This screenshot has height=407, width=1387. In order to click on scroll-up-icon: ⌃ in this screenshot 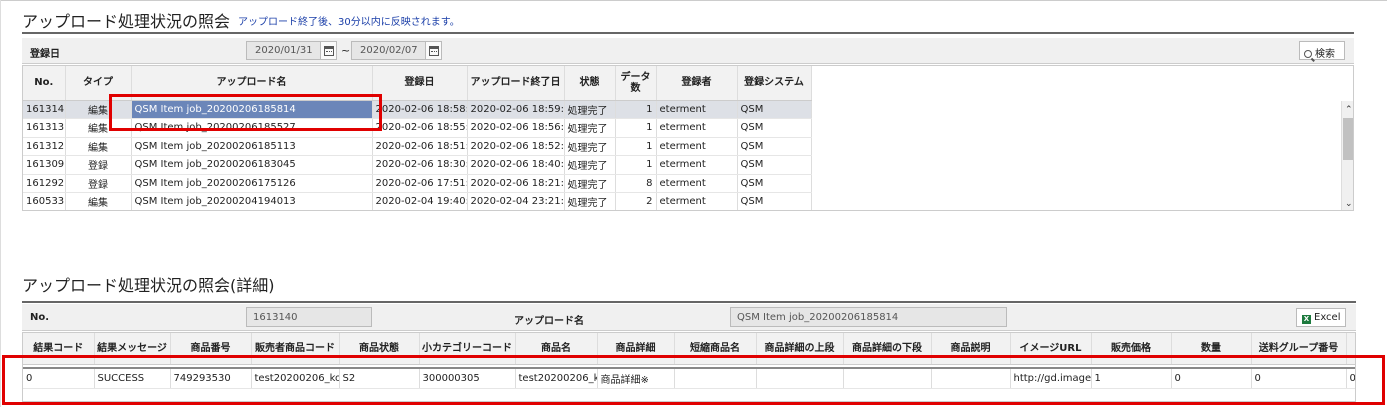, I will do `click(1349, 110)`.